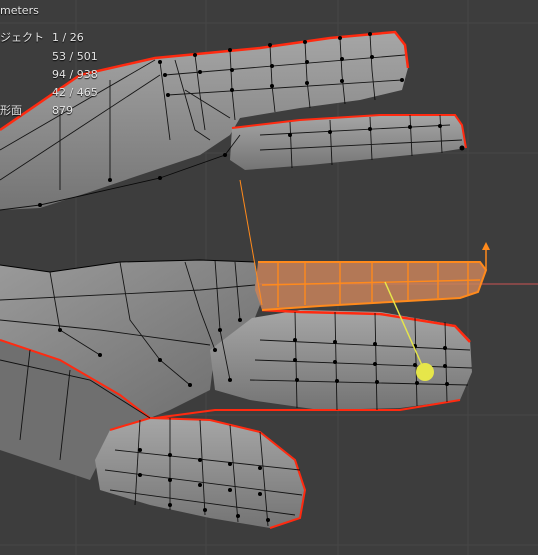 This screenshot has width=538, height=555. Describe the element at coordinates (11, 110) in the screenshot. I see `stats-label: 形面` at that location.